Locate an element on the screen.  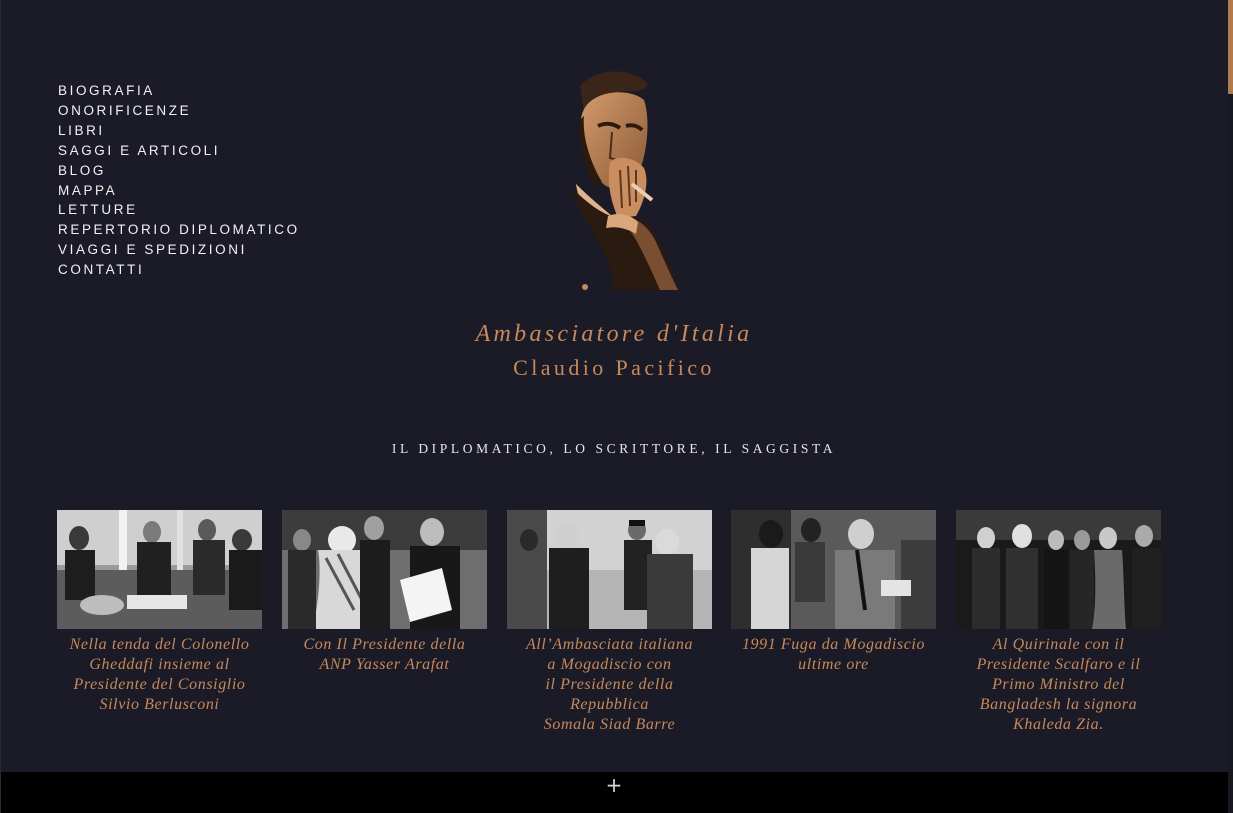
caption-line: ultime ore is located at coordinates (833, 664).